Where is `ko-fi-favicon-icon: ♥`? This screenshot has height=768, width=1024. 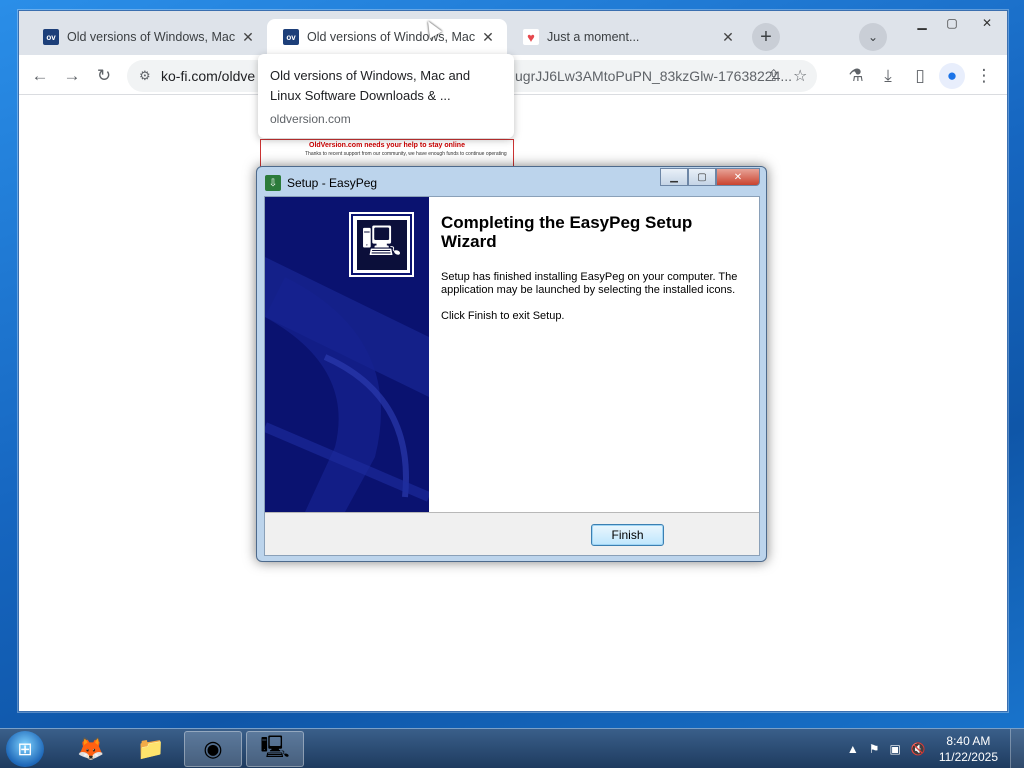 ko-fi-favicon-icon: ♥ is located at coordinates (531, 37).